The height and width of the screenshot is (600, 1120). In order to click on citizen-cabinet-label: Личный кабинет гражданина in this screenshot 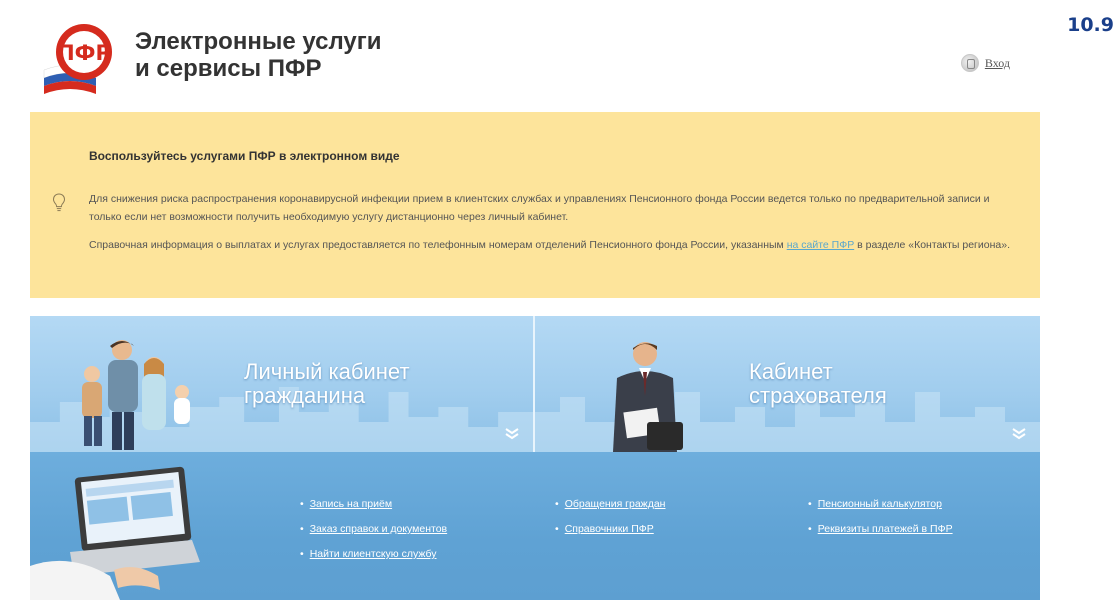, I will do `click(327, 384)`.